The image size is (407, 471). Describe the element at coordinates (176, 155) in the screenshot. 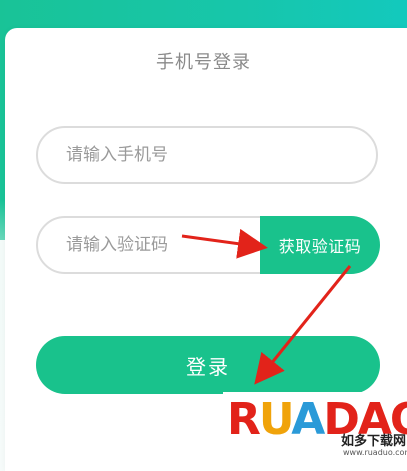

I see `phone-input` at that location.